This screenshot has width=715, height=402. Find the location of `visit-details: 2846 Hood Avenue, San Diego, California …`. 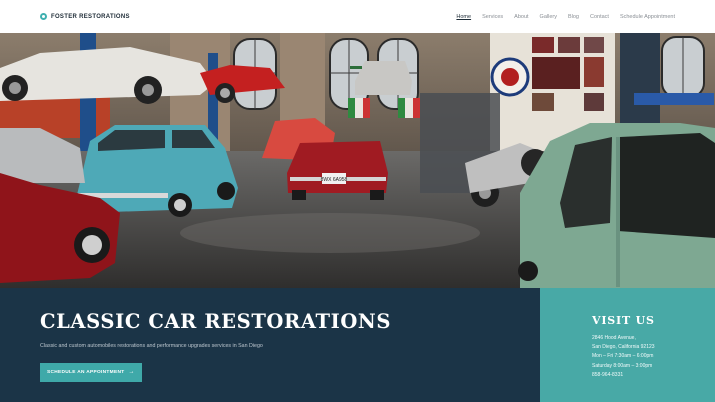

visit-details: 2846 Hood Avenue, San Diego, California … is located at coordinates (653, 357).